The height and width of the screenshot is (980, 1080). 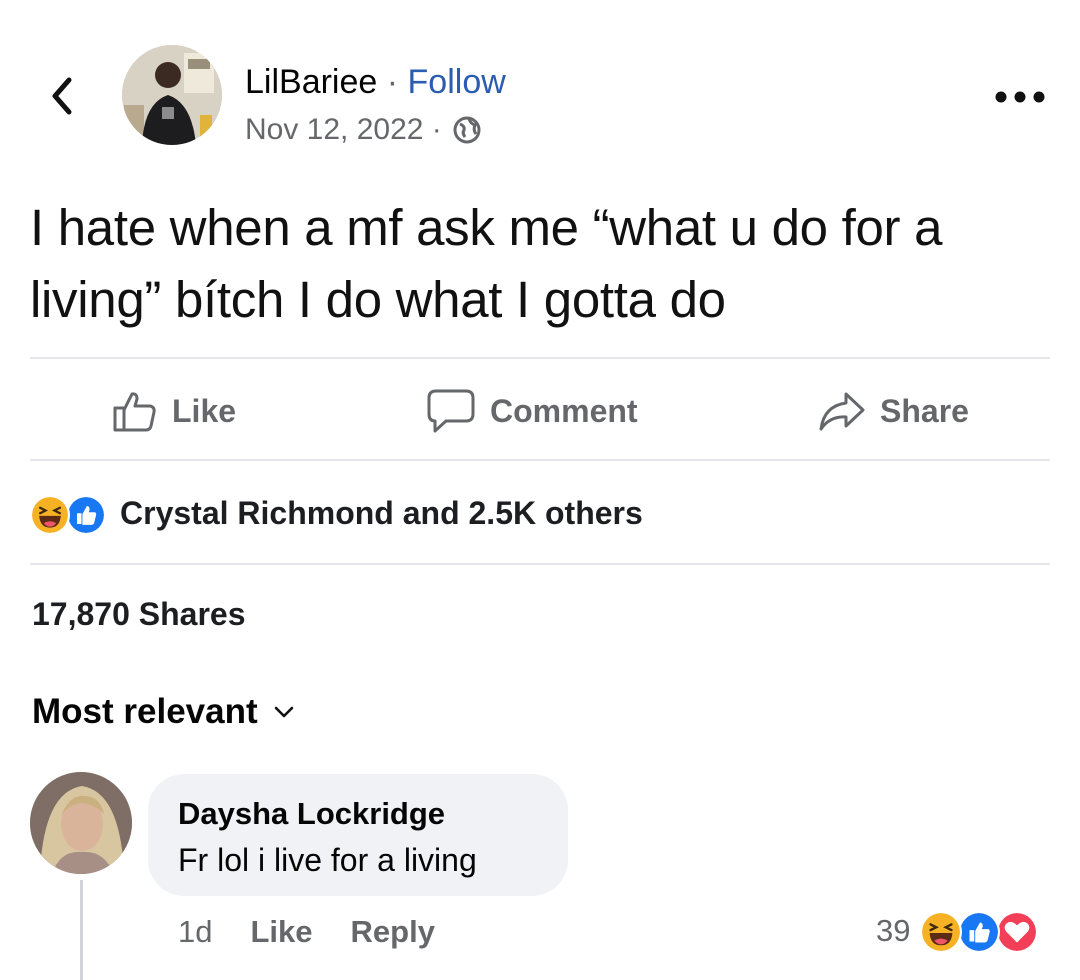 I want to click on reactions-summary: Crystal Richmond and 2.5K others, so click(x=336, y=513).